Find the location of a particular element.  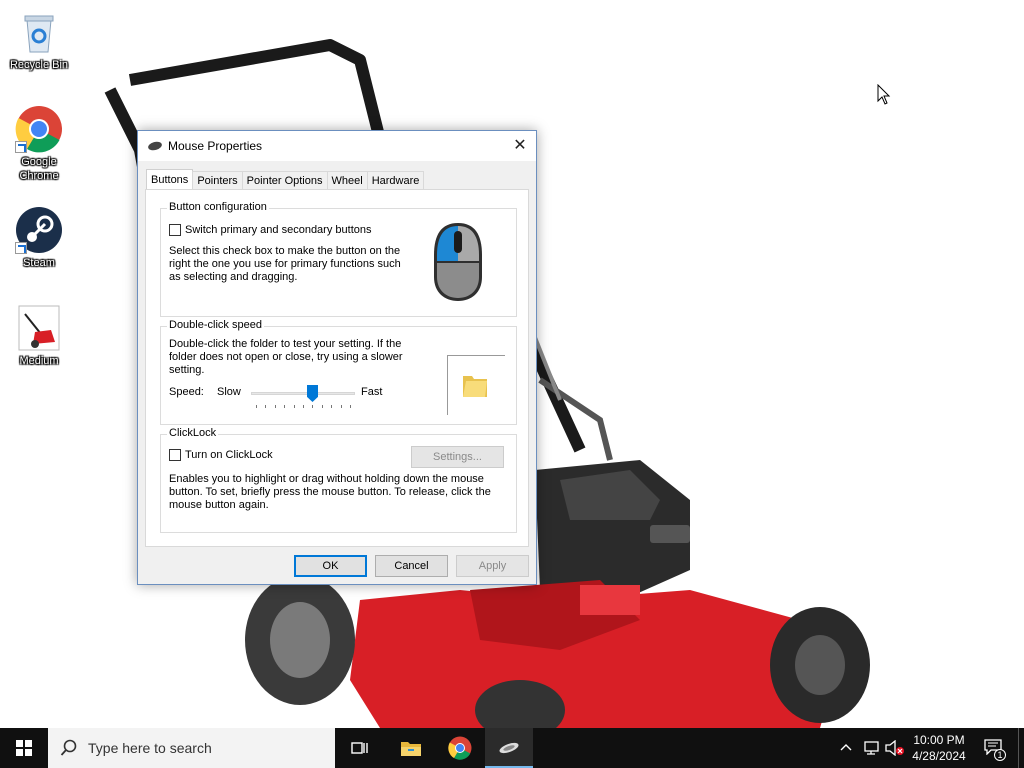

group-legend: ClickLock is located at coordinates (193, 433).